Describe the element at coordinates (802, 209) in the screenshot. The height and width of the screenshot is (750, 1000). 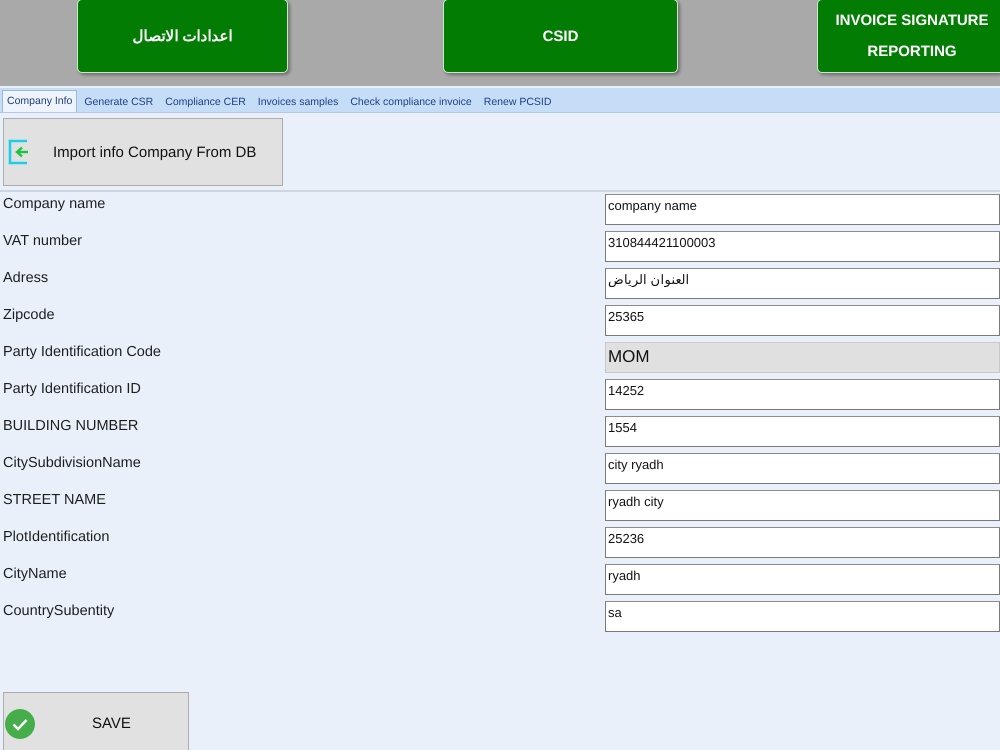
I see `input-field: company name` at that location.